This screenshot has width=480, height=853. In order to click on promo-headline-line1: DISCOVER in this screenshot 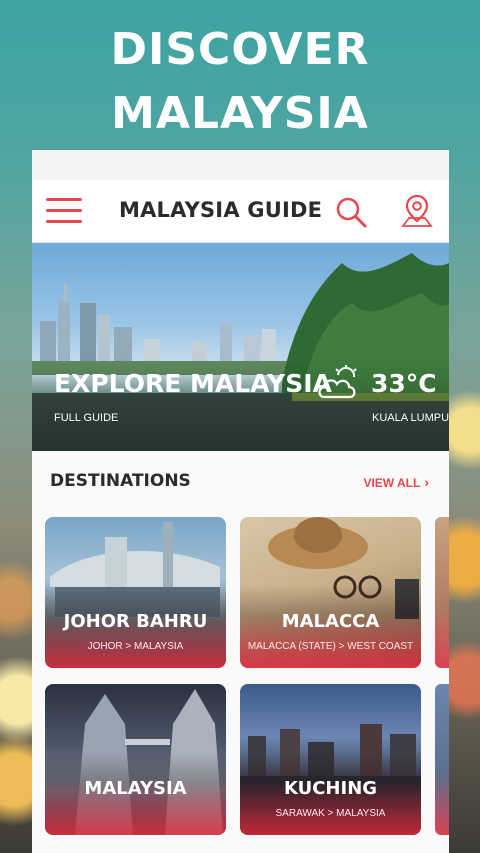, I will do `click(240, 49)`.